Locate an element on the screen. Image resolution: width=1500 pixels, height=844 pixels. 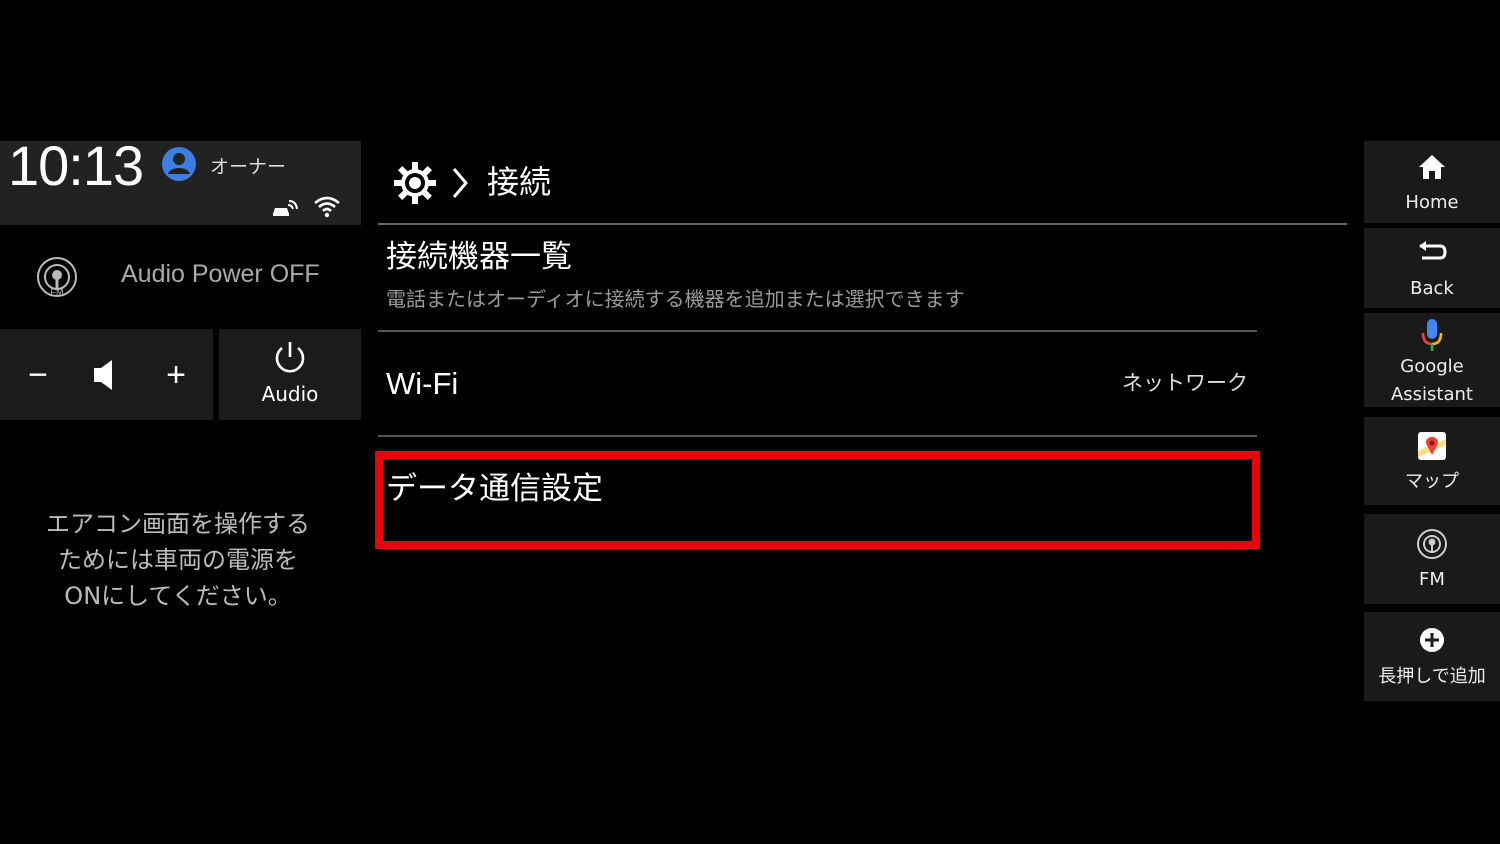
ac-notice: エアコン画面を操作する ためには車両の電源を ONにしてください。 is located at coordinates (178, 560).